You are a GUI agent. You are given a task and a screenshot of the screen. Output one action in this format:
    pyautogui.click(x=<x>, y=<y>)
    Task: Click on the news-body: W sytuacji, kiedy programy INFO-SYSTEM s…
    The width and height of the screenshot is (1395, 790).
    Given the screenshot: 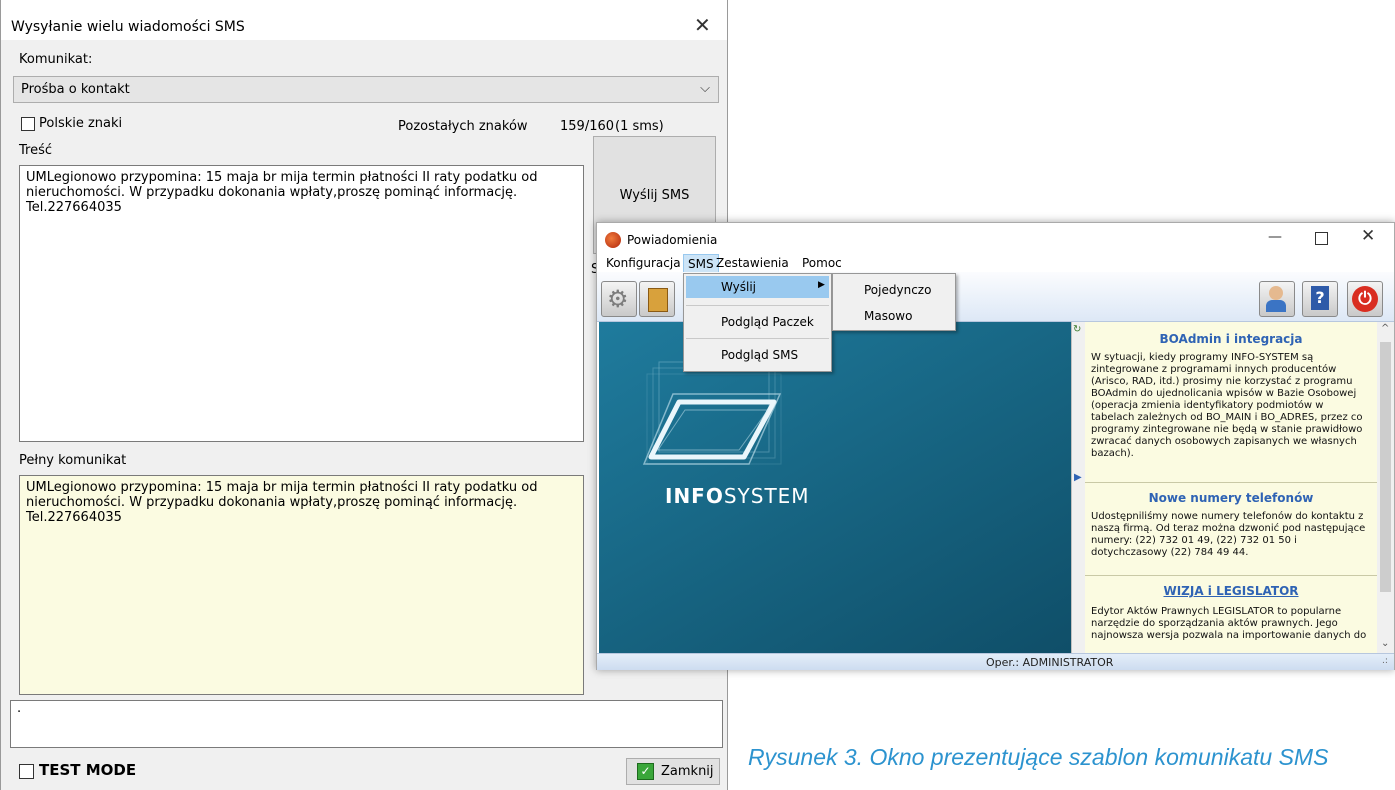 What is the action you would take?
    pyautogui.click(x=1227, y=405)
    